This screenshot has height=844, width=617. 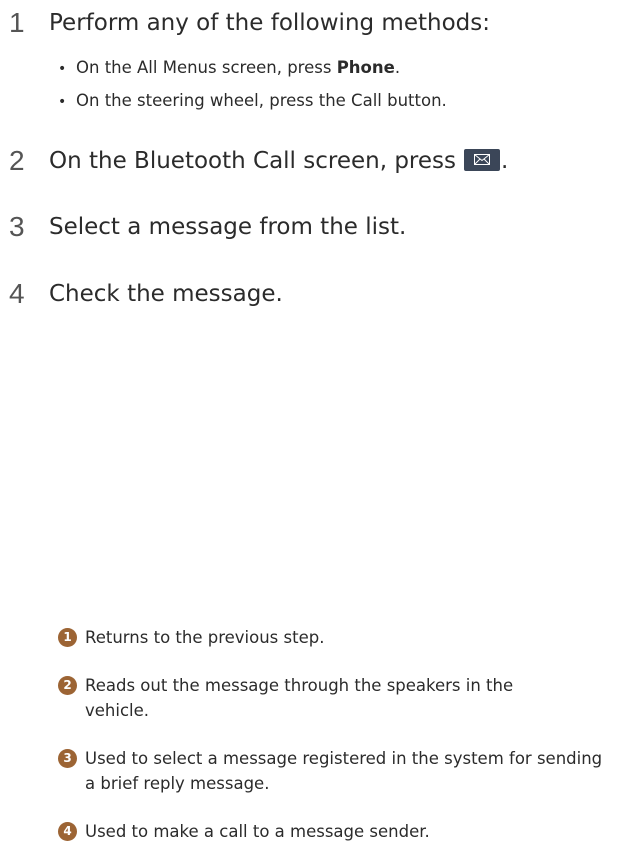 What do you see at coordinates (253, 161) in the screenshot?
I see `step-text-part: On the Bluetooth Call screen, press` at bounding box center [253, 161].